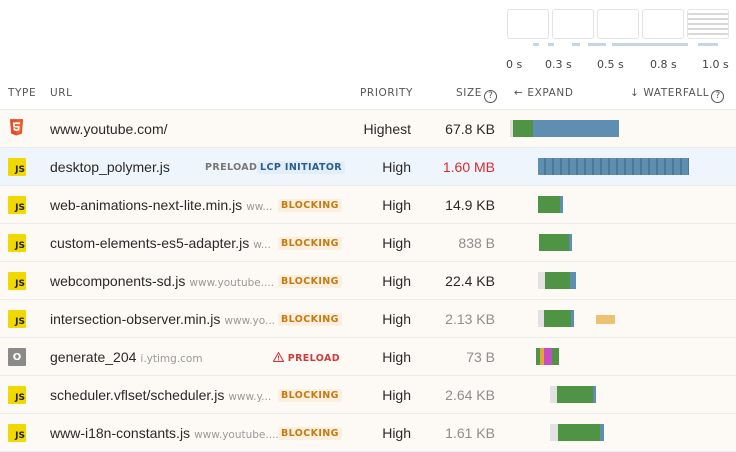 The width and height of the screenshot is (736, 452). Describe the element at coordinates (171, 359) in the screenshot. I see `request-domain: i.ytimg.com` at that location.